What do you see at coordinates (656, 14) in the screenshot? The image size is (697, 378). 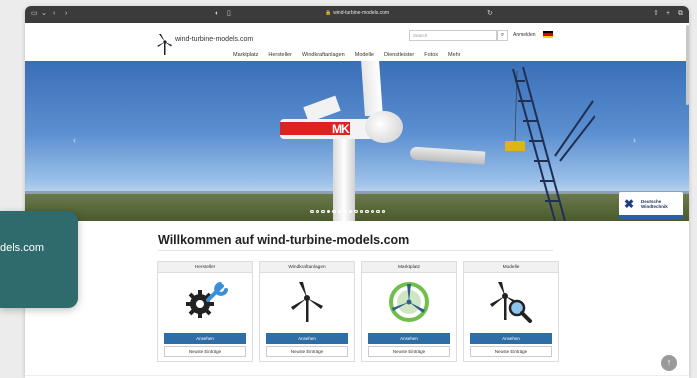 I see `share-icon: ⇧` at bounding box center [656, 14].